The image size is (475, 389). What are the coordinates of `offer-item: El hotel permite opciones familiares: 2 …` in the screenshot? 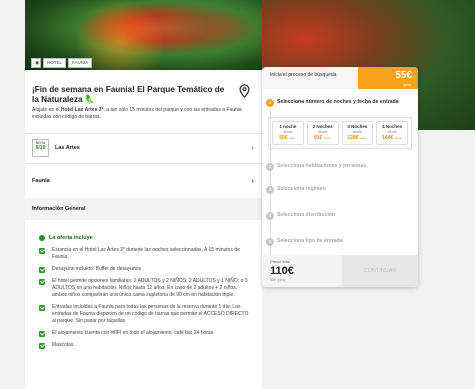 It's located at (145, 288).